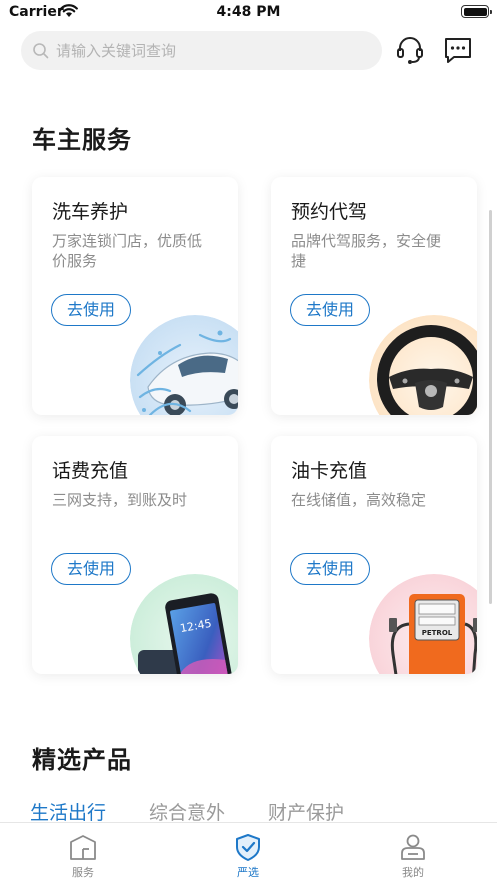 This screenshot has height=883, width=497. I want to click on tabbar-label: 我的, so click(413, 872).